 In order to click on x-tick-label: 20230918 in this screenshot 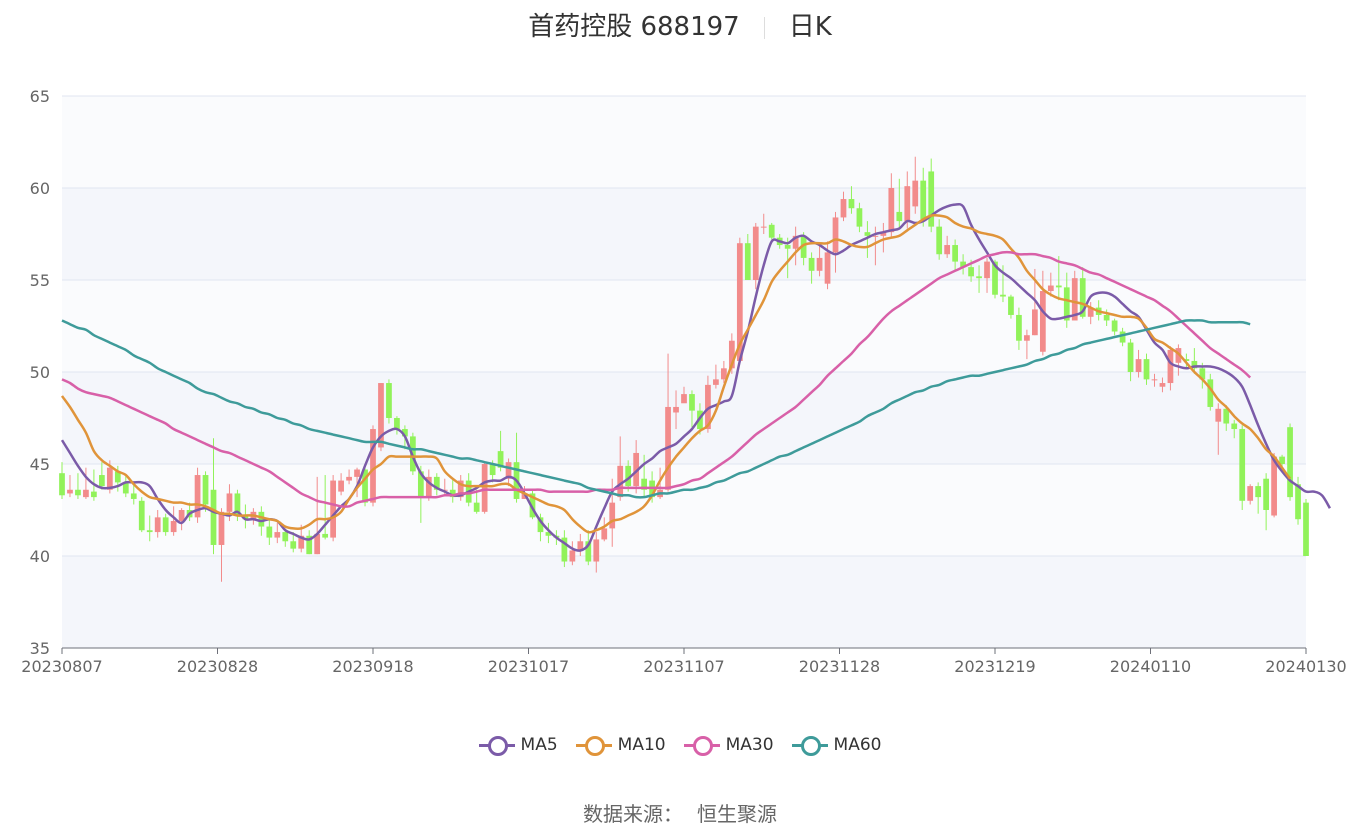, I will do `click(372, 666)`.